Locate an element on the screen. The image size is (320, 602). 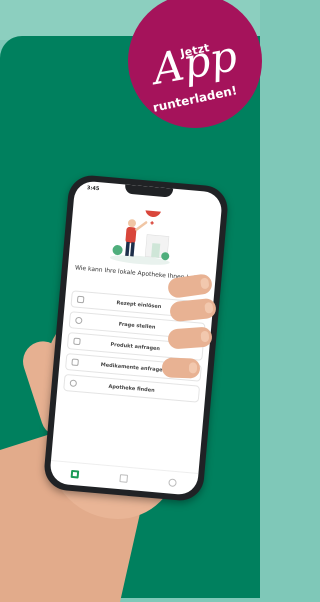
home-icon is located at coordinates (74, 474).